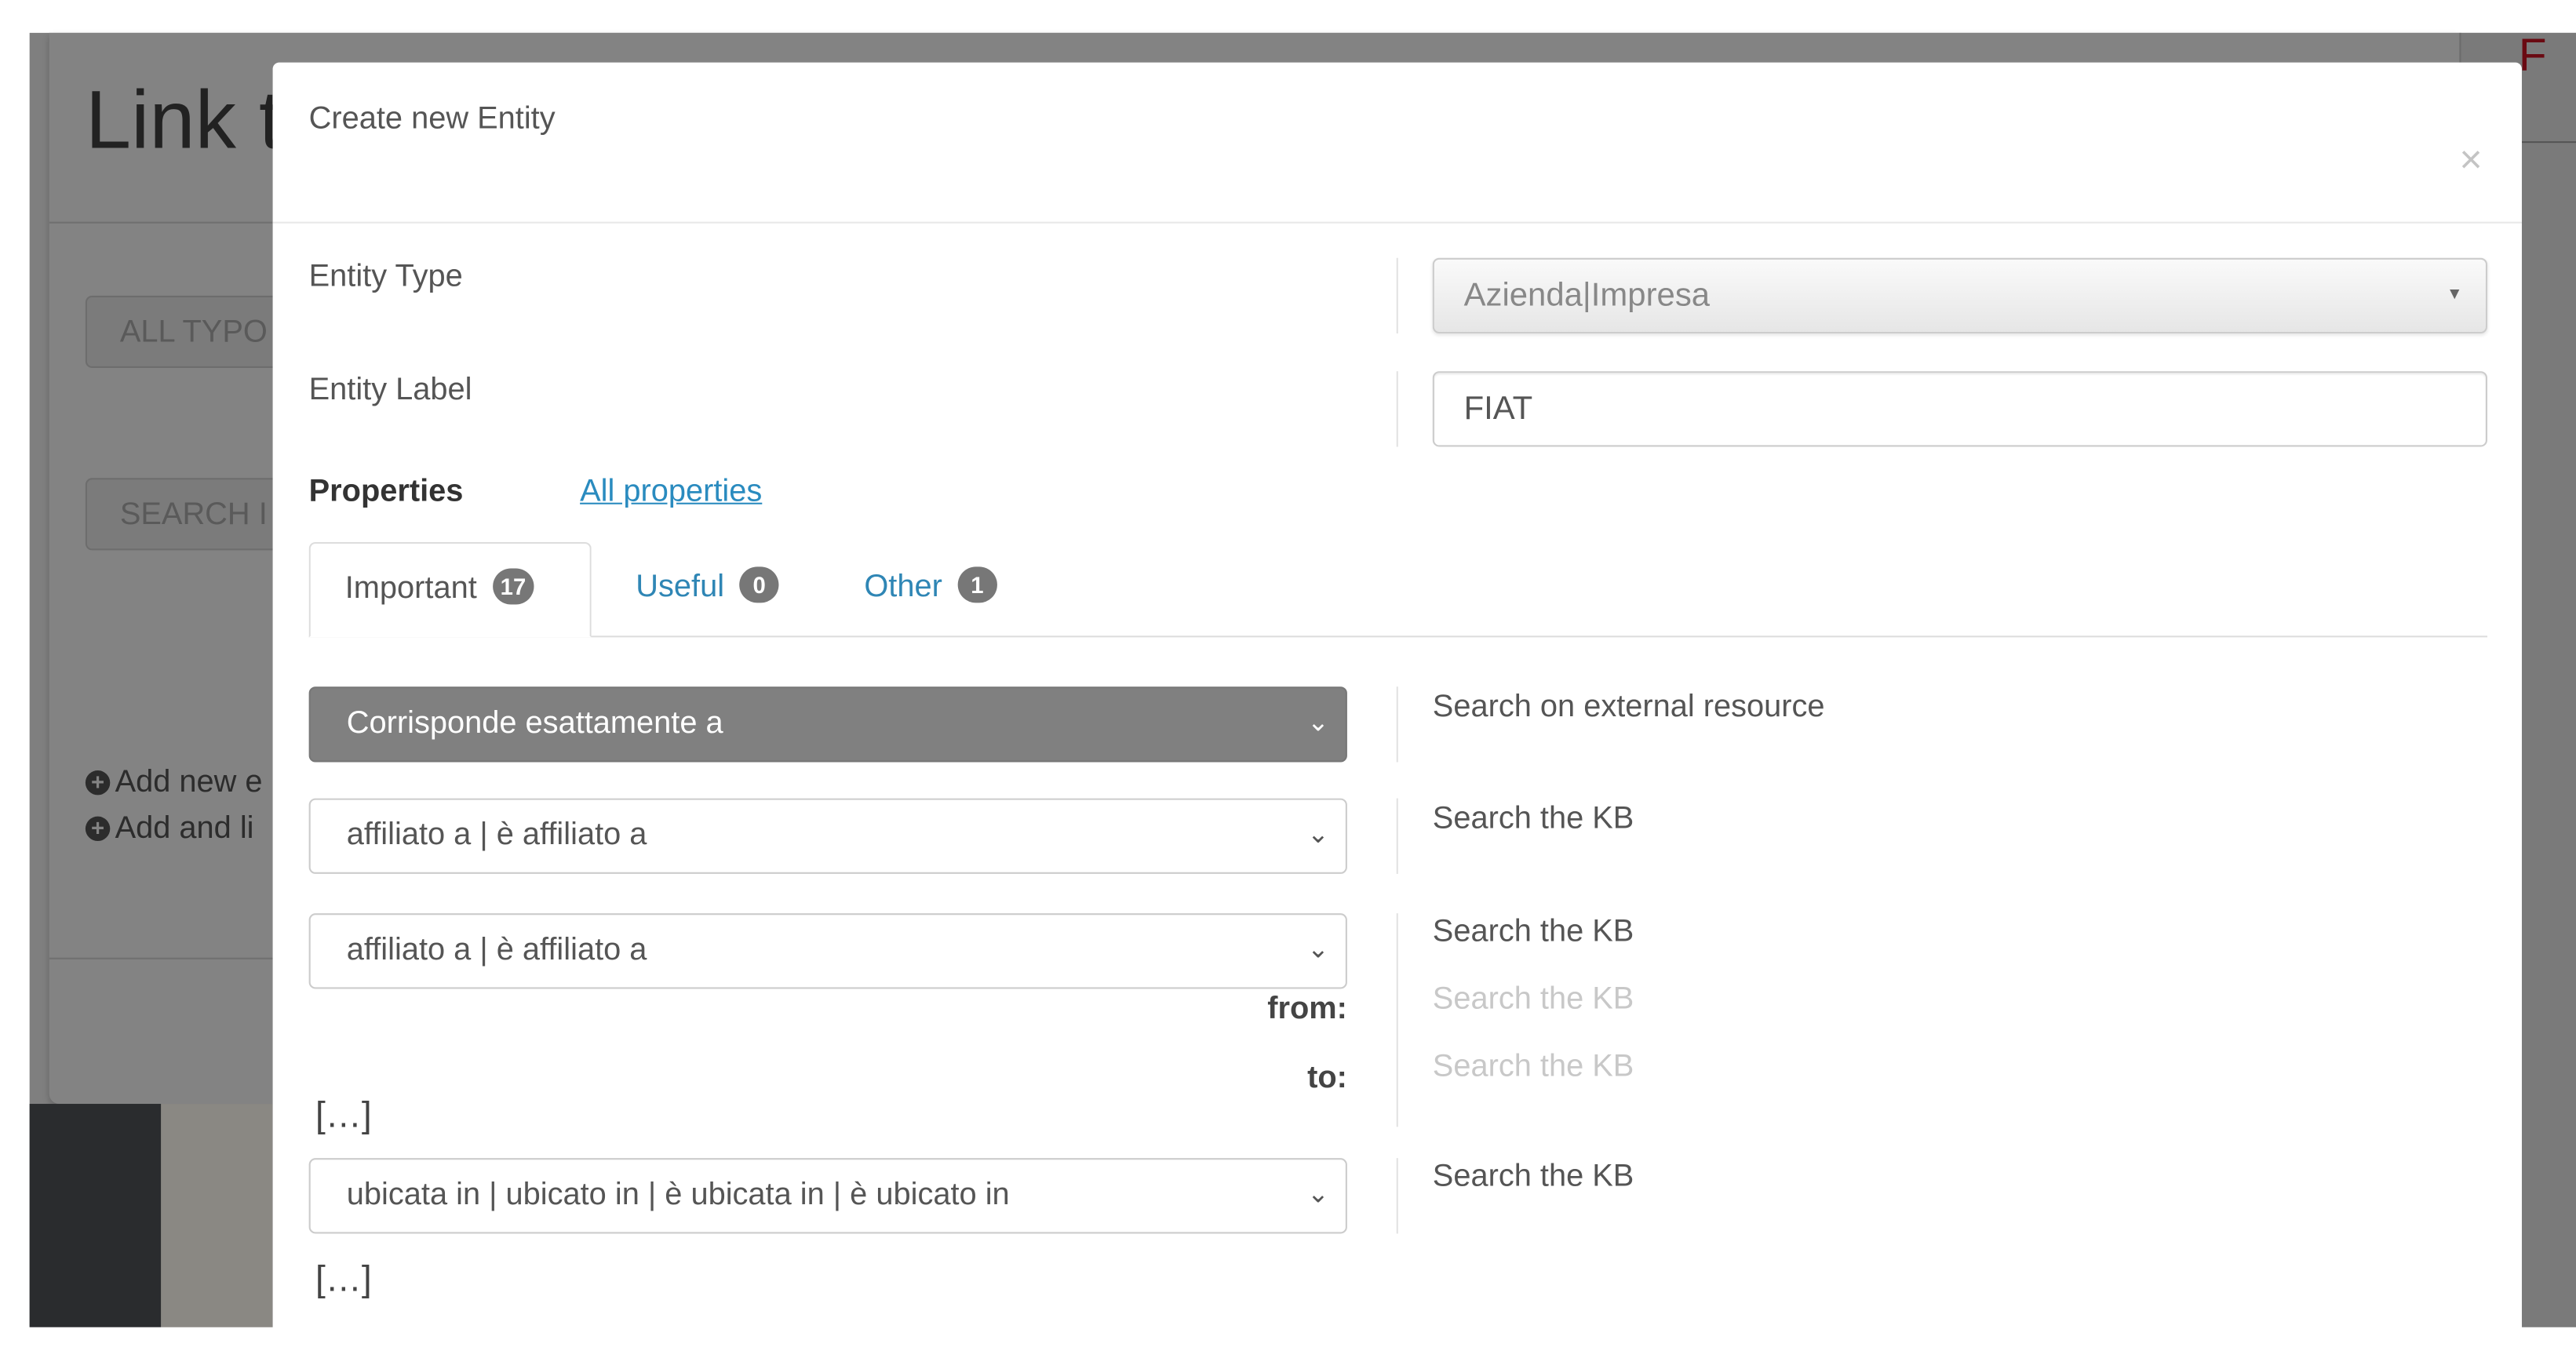  I want to click on count-badge: 17, so click(513, 586).